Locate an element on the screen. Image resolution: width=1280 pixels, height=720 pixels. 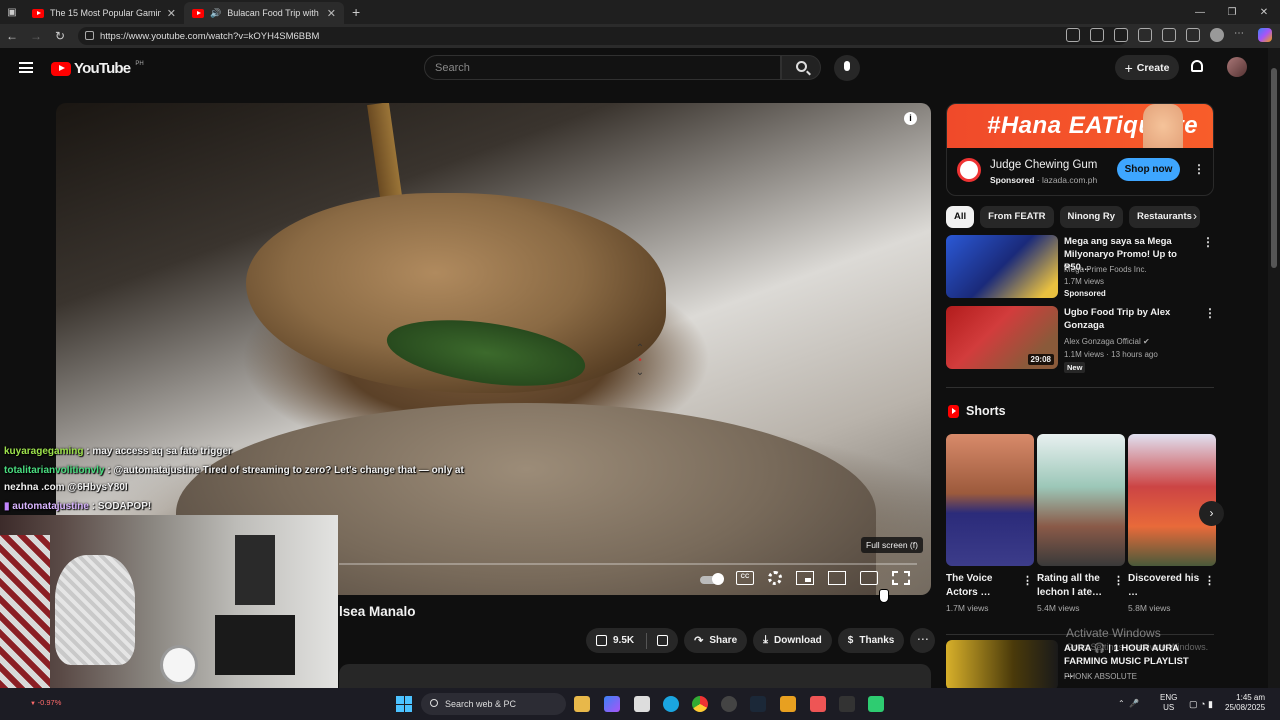
autoplay-toggle is located at coordinates (712, 578).